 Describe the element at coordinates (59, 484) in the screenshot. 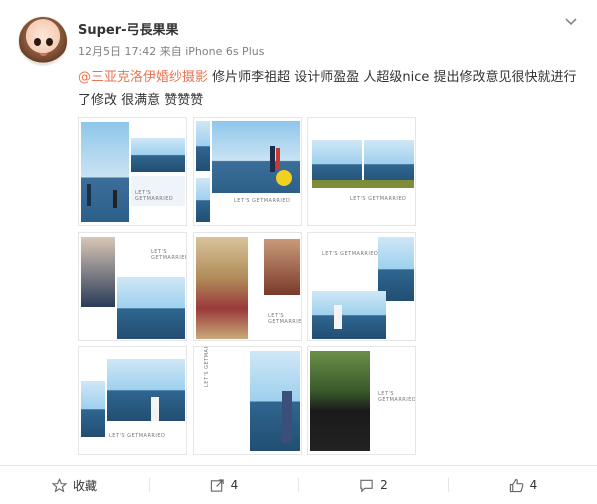

I see `star-icon` at that location.